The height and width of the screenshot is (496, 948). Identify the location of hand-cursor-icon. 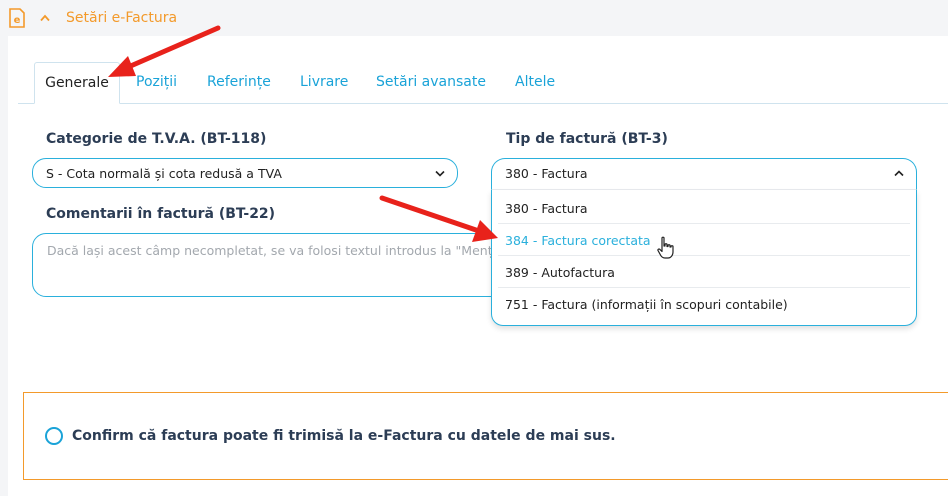
(665, 247).